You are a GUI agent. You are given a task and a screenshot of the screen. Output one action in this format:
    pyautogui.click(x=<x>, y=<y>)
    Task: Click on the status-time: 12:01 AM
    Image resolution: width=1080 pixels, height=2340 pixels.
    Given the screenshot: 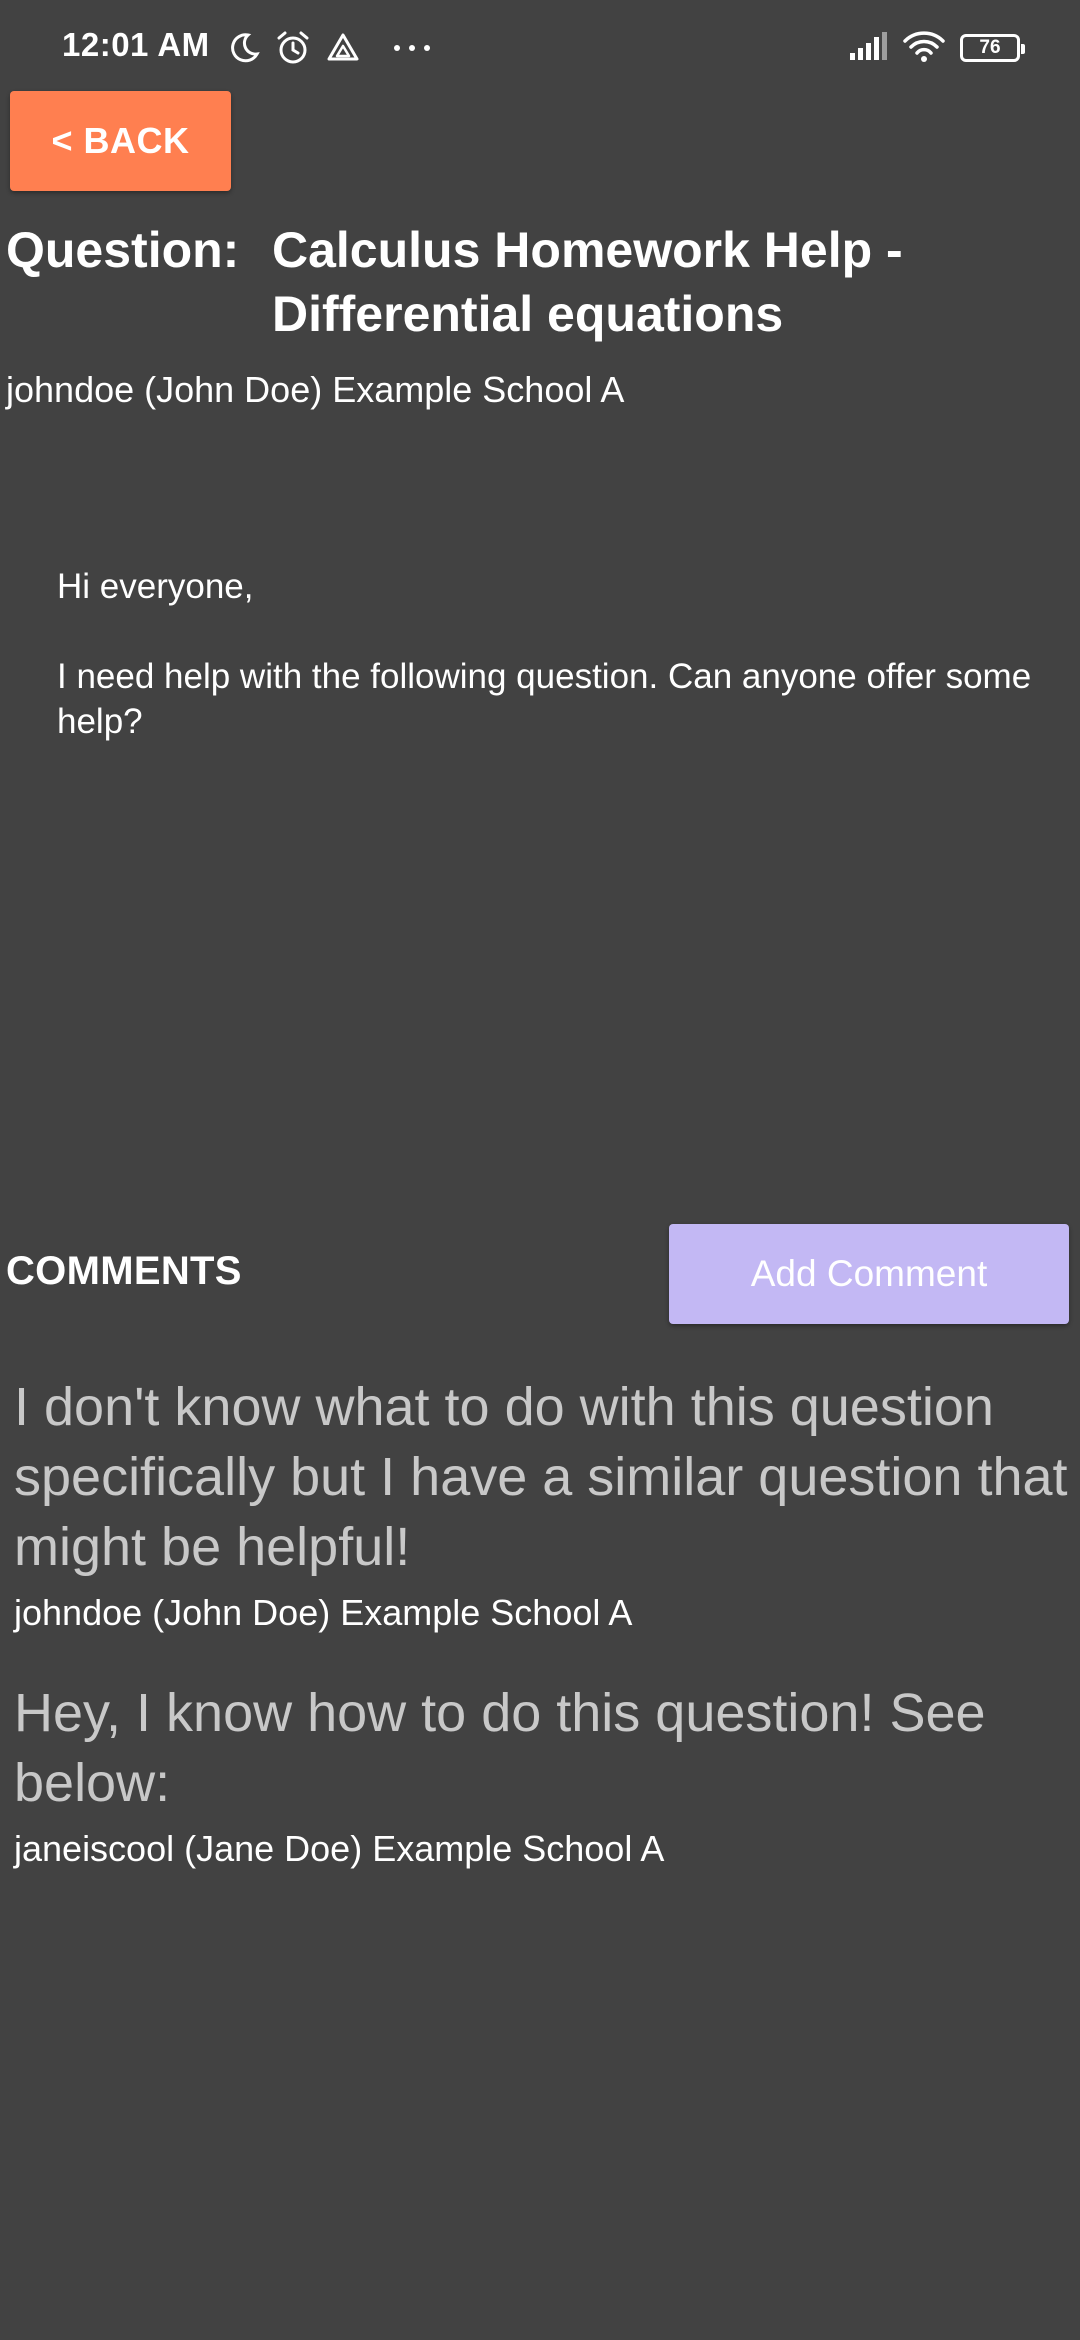 What is the action you would take?
    pyautogui.click(x=136, y=44)
    